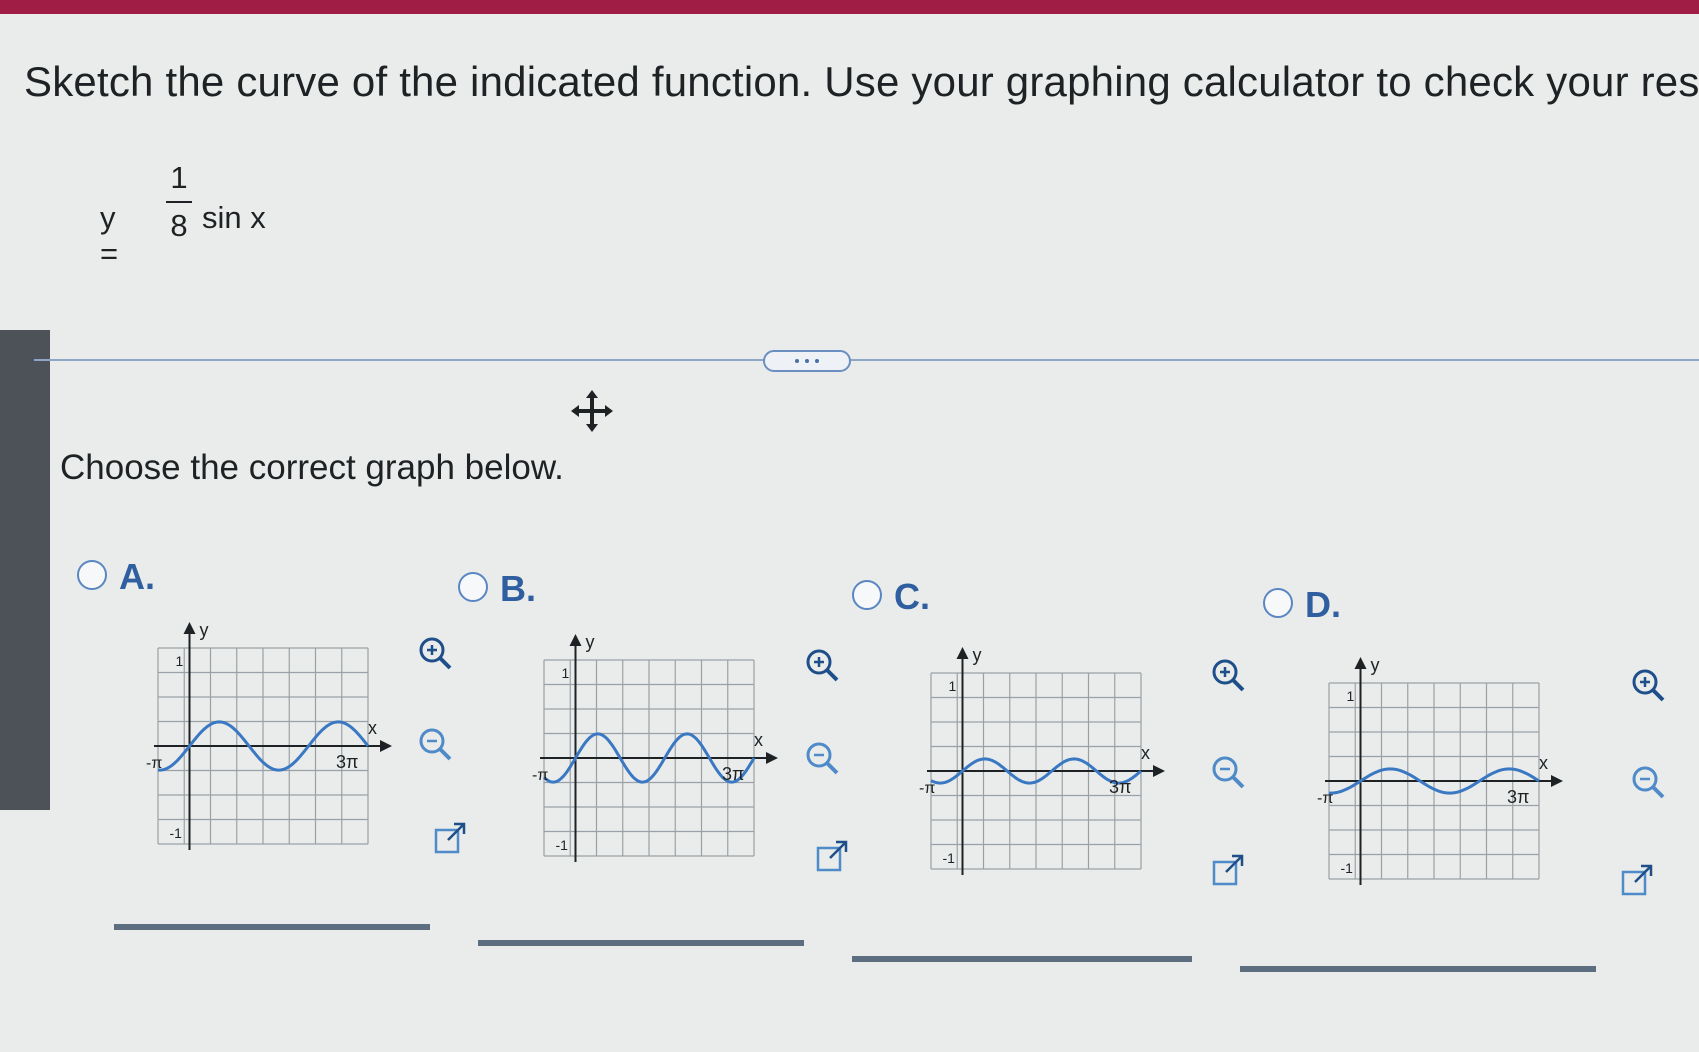  What do you see at coordinates (849, 7) in the screenshot?
I see `top-brand-bar` at bounding box center [849, 7].